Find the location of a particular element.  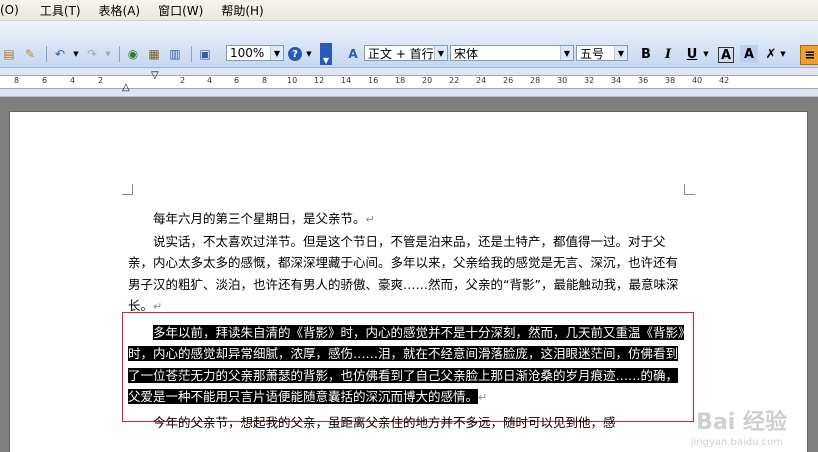

standard-toolbar: ▤ ✎ ↶ ▼ ↷ ▼ ◉ ▦ ▥ ▣ is located at coordinates (108, 54).